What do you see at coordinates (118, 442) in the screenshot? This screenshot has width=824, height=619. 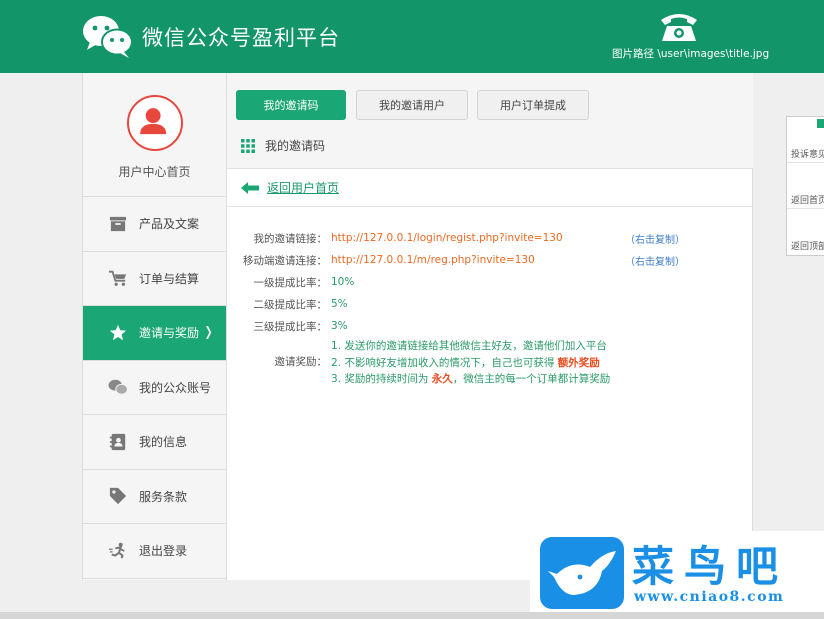 I see `contact-card-icon` at bounding box center [118, 442].